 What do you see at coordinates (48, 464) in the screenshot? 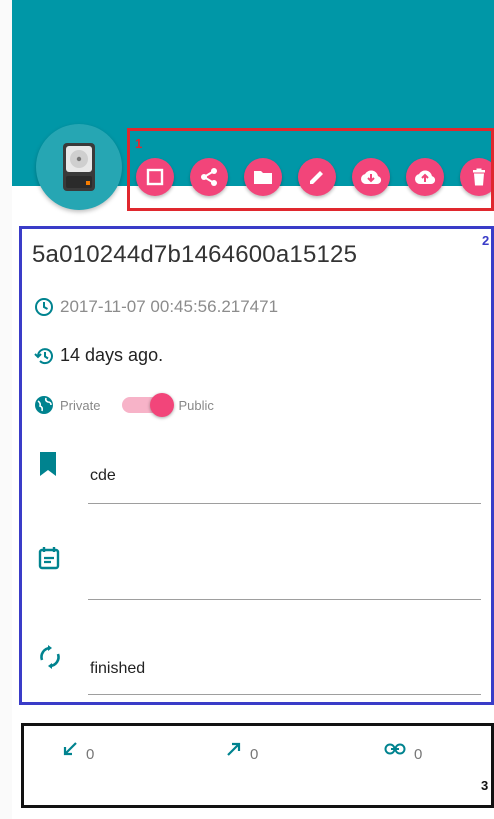
I see `bookmark-icon` at bounding box center [48, 464].